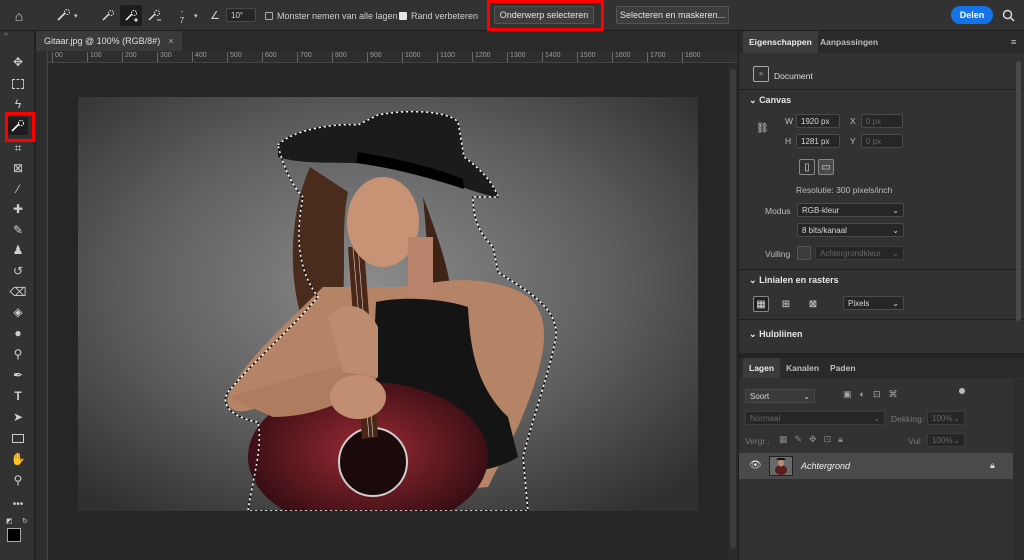  Describe the element at coordinates (818, 141) in the screenshot. I see `height-field: 1281 px` at that location.